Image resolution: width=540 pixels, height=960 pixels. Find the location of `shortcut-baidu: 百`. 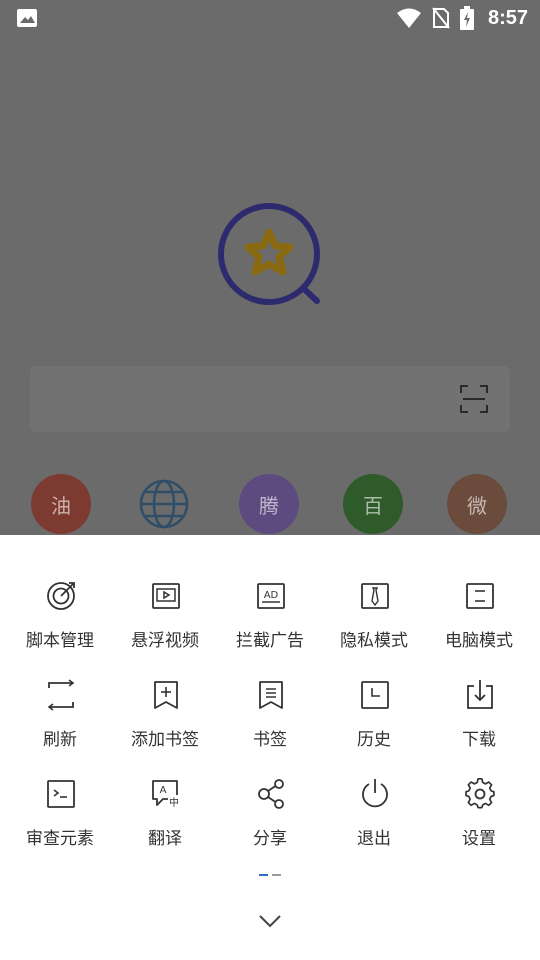

shortcut-baidu: 百 is located at coordinates (373, 504).